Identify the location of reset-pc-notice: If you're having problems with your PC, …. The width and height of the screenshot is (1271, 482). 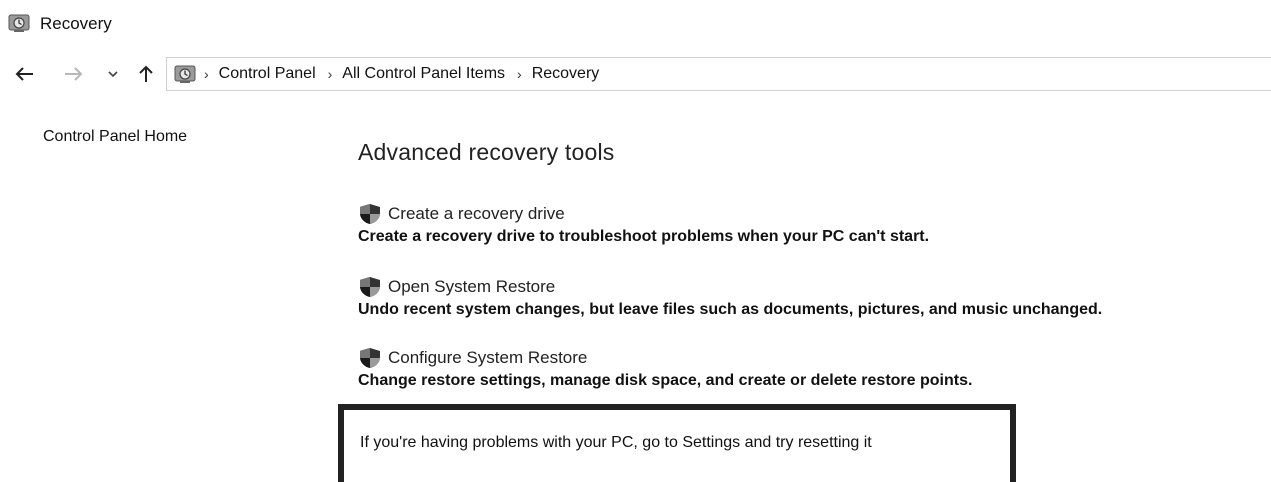
(677, 443).